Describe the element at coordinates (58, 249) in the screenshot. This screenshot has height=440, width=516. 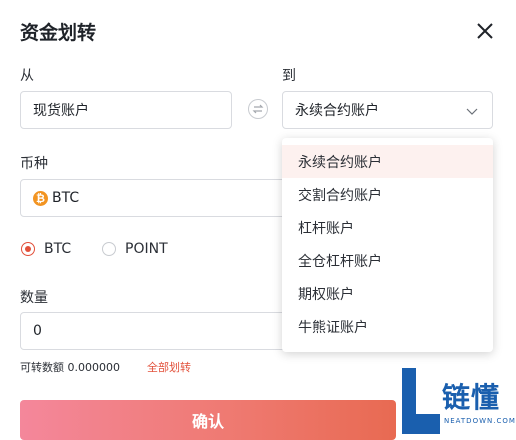
I see `radio-btc-label: BTC` at that location.